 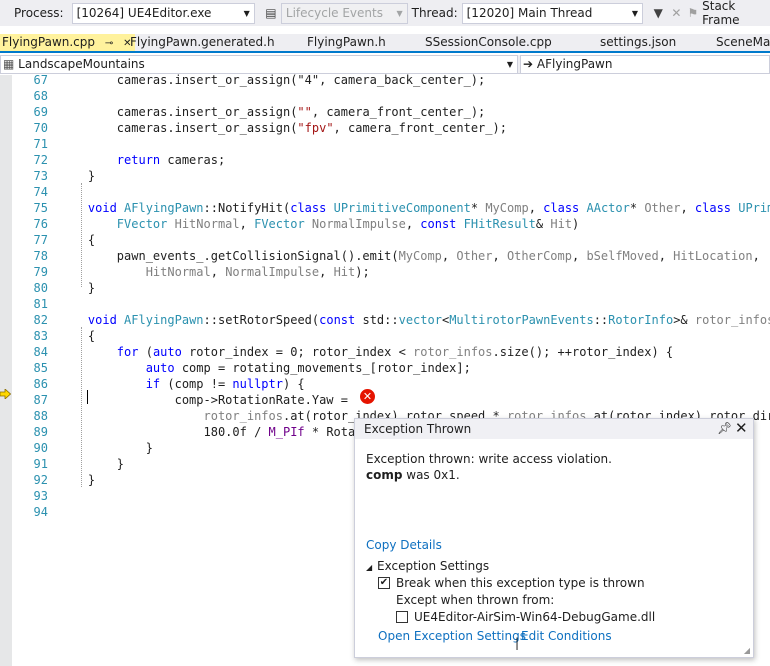 What do you see at coordinates (743, 42) in the screenshot?
I see `tab-sceneman: SceneMan` at bounding box center [743, 42].